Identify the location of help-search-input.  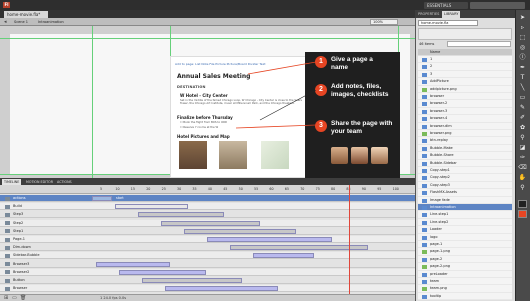
(497, 5).